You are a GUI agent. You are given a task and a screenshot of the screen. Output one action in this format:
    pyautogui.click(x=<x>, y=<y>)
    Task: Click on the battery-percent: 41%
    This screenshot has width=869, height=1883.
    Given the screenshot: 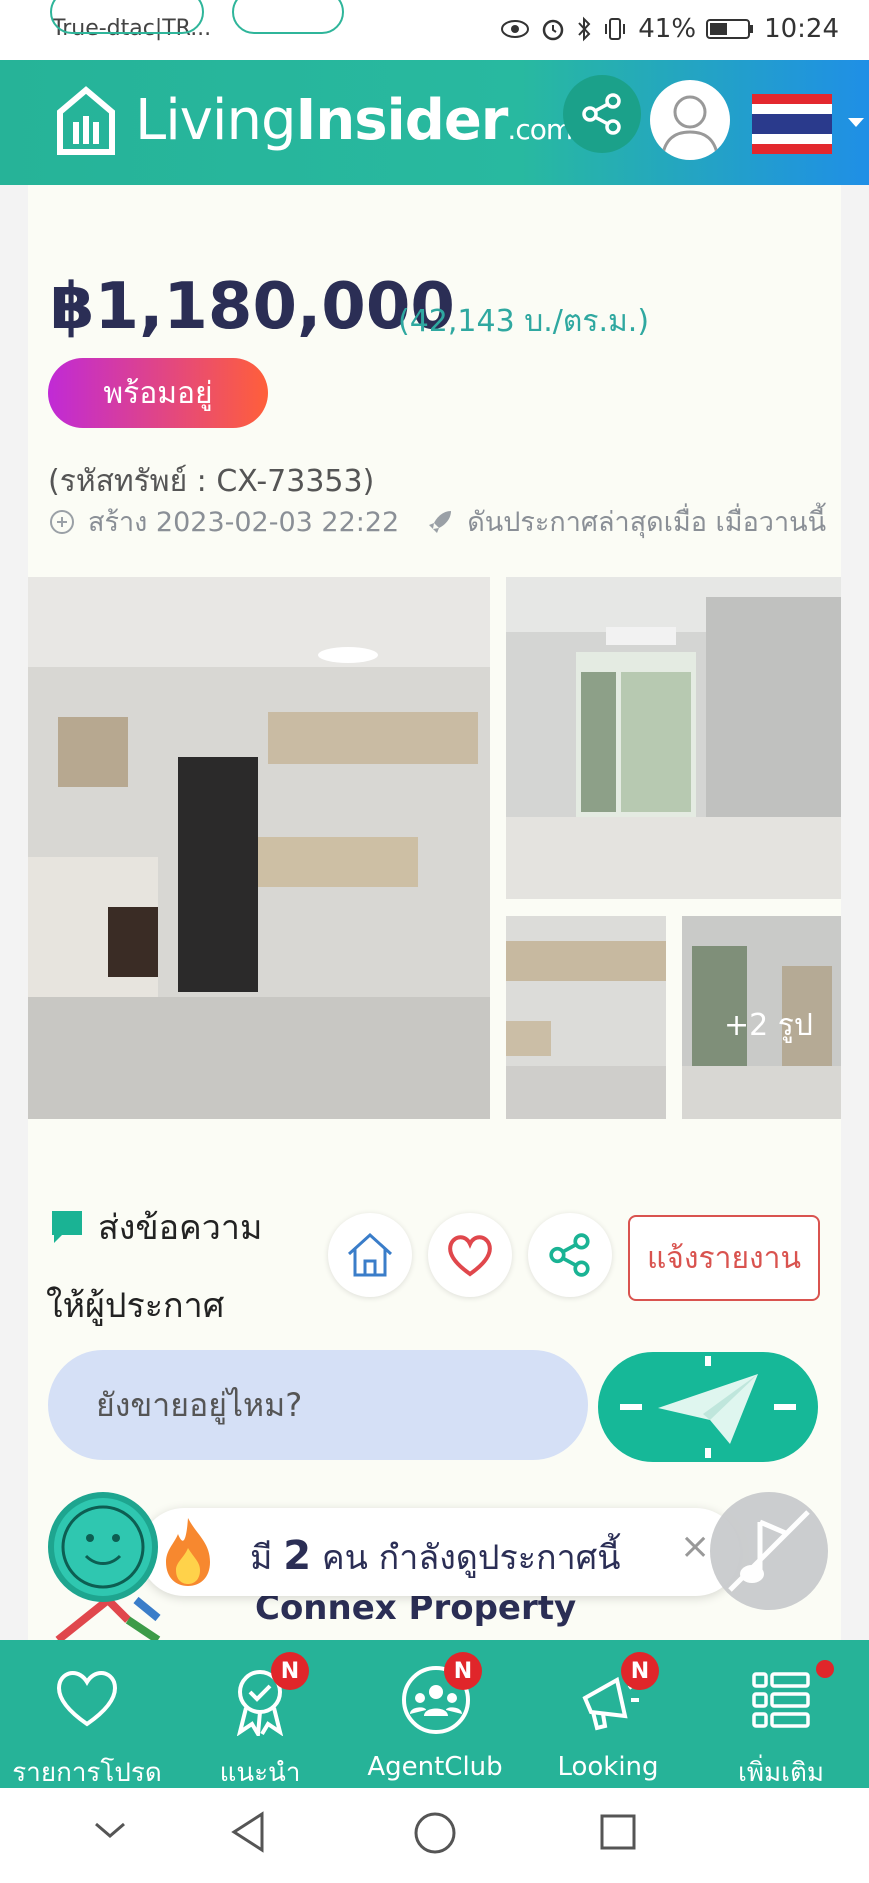 What is the action you would take?
    pyautogui.click(x=667, y=29)
    